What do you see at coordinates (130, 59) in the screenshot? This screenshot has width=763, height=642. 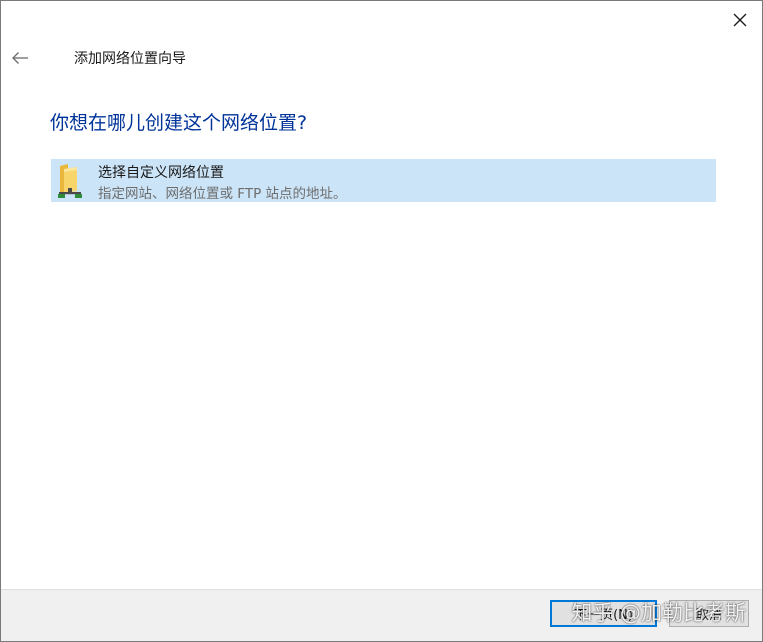 I see `wizard-title: 添加网络位置向导` at bounding box center [130, 59].